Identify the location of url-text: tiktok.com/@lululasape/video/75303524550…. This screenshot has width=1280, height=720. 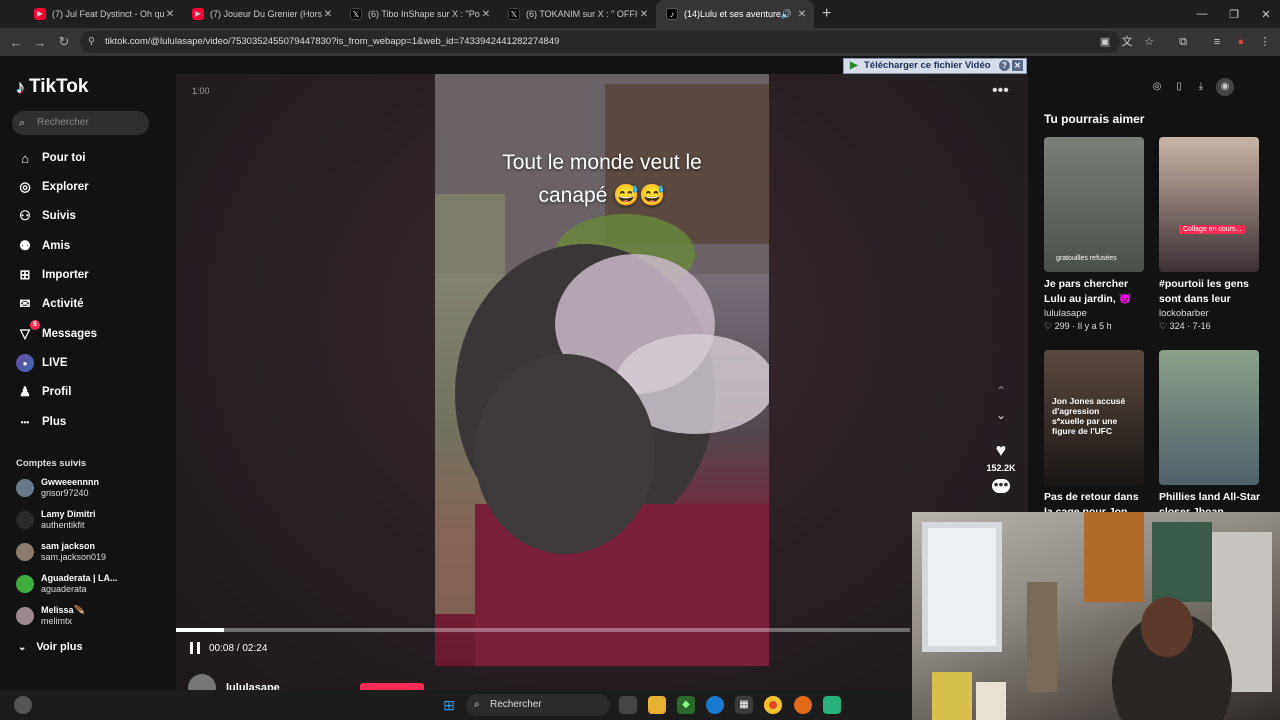
(332, 41).